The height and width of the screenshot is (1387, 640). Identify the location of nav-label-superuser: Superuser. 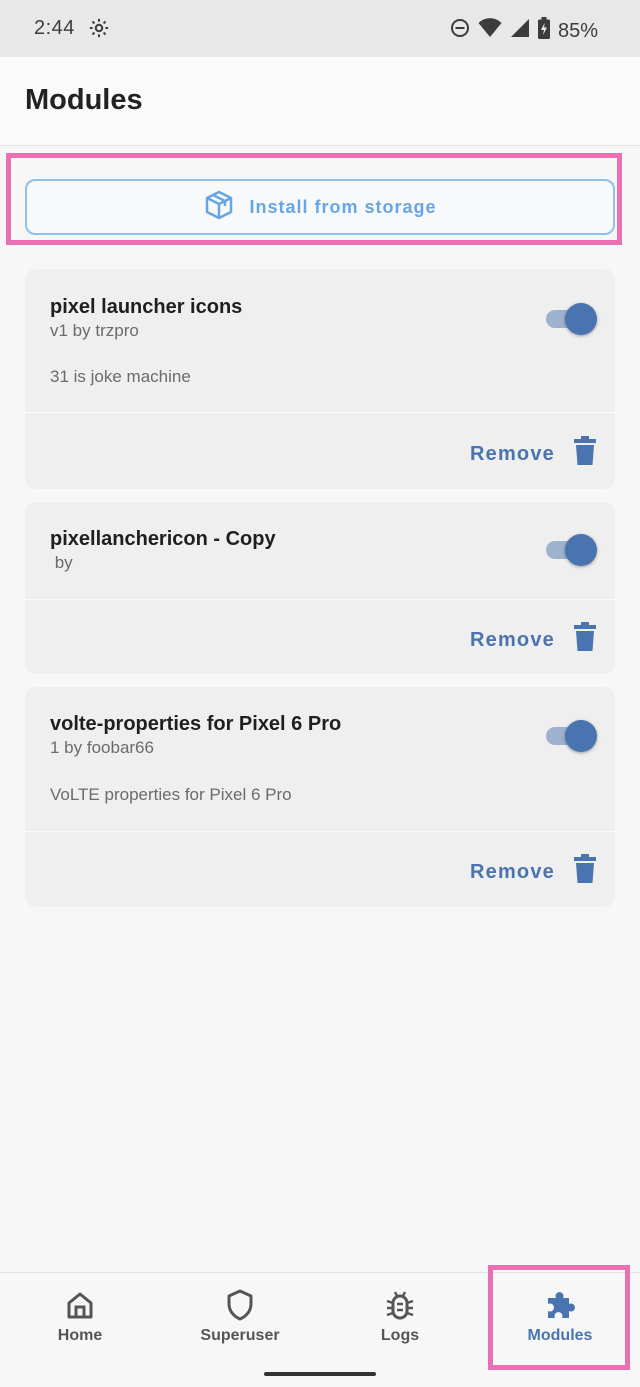
(240, 1335).